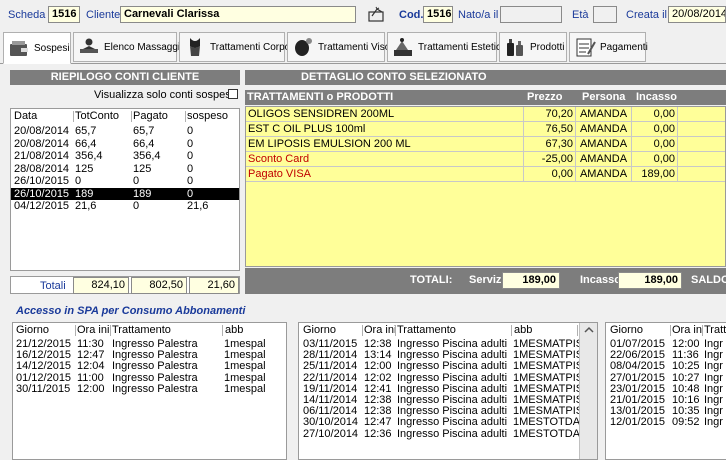 The image size is (726, 460). I want to click on spa-row: 13/01/2015 10:35 Ingr, so click(666, 411).